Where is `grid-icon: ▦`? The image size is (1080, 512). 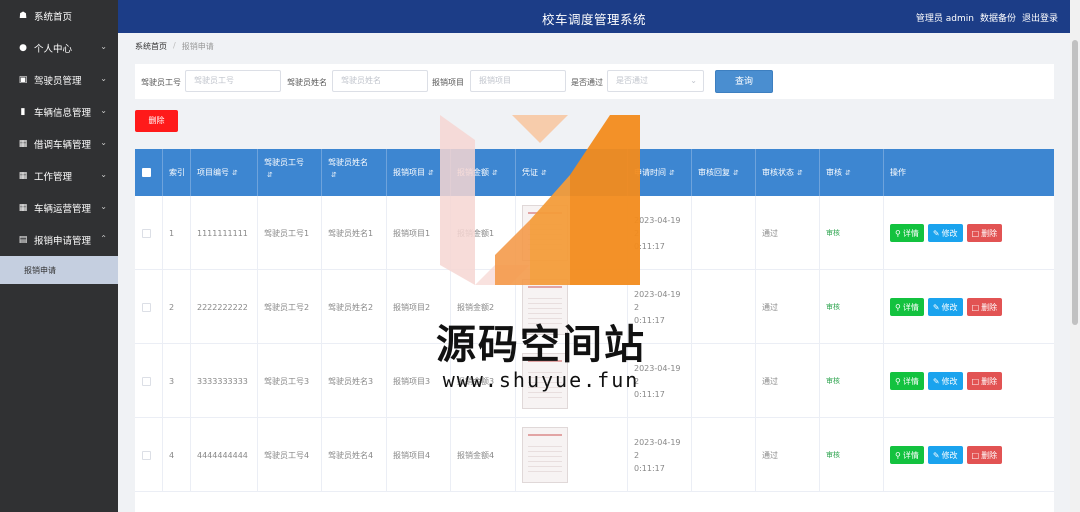
grid-icon: ▦ is located at coordinates (23, 144).